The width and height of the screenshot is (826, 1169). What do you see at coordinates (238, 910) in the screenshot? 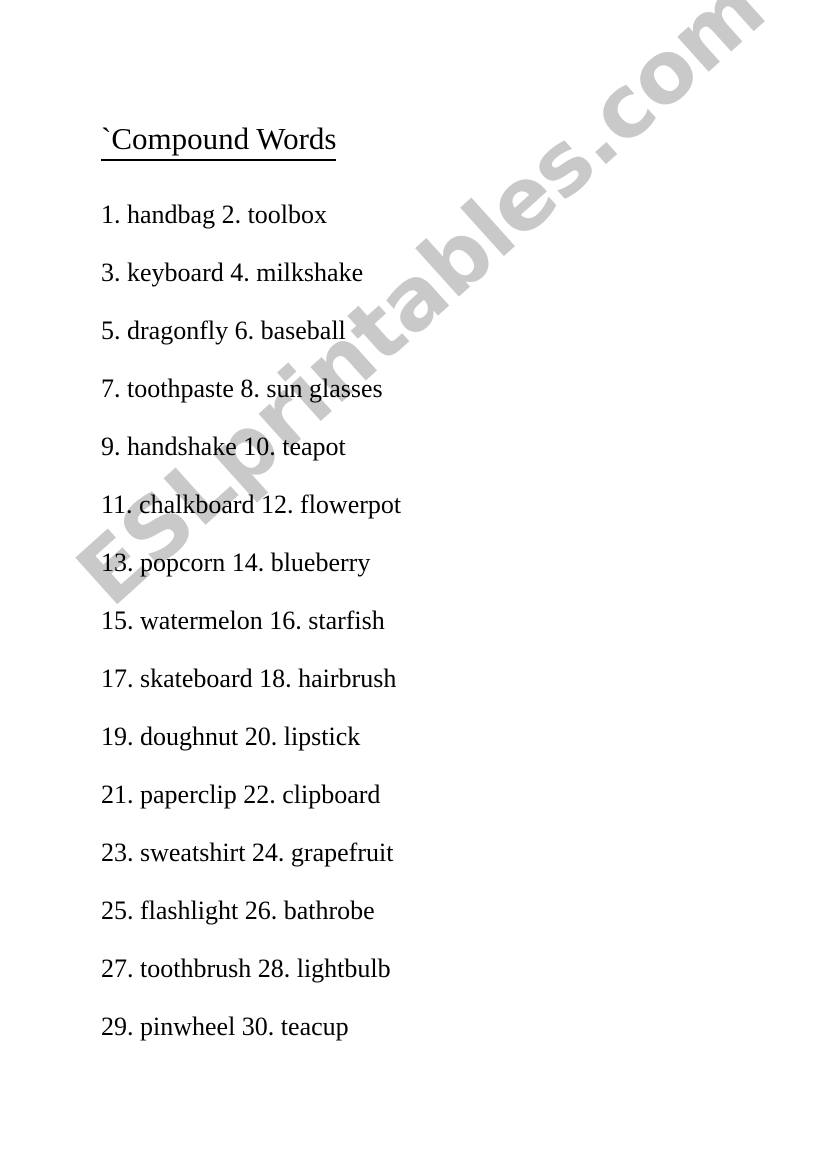
I see `word-line: 25. flashlight 26. bathrobe` at bounding box center [238, 910].